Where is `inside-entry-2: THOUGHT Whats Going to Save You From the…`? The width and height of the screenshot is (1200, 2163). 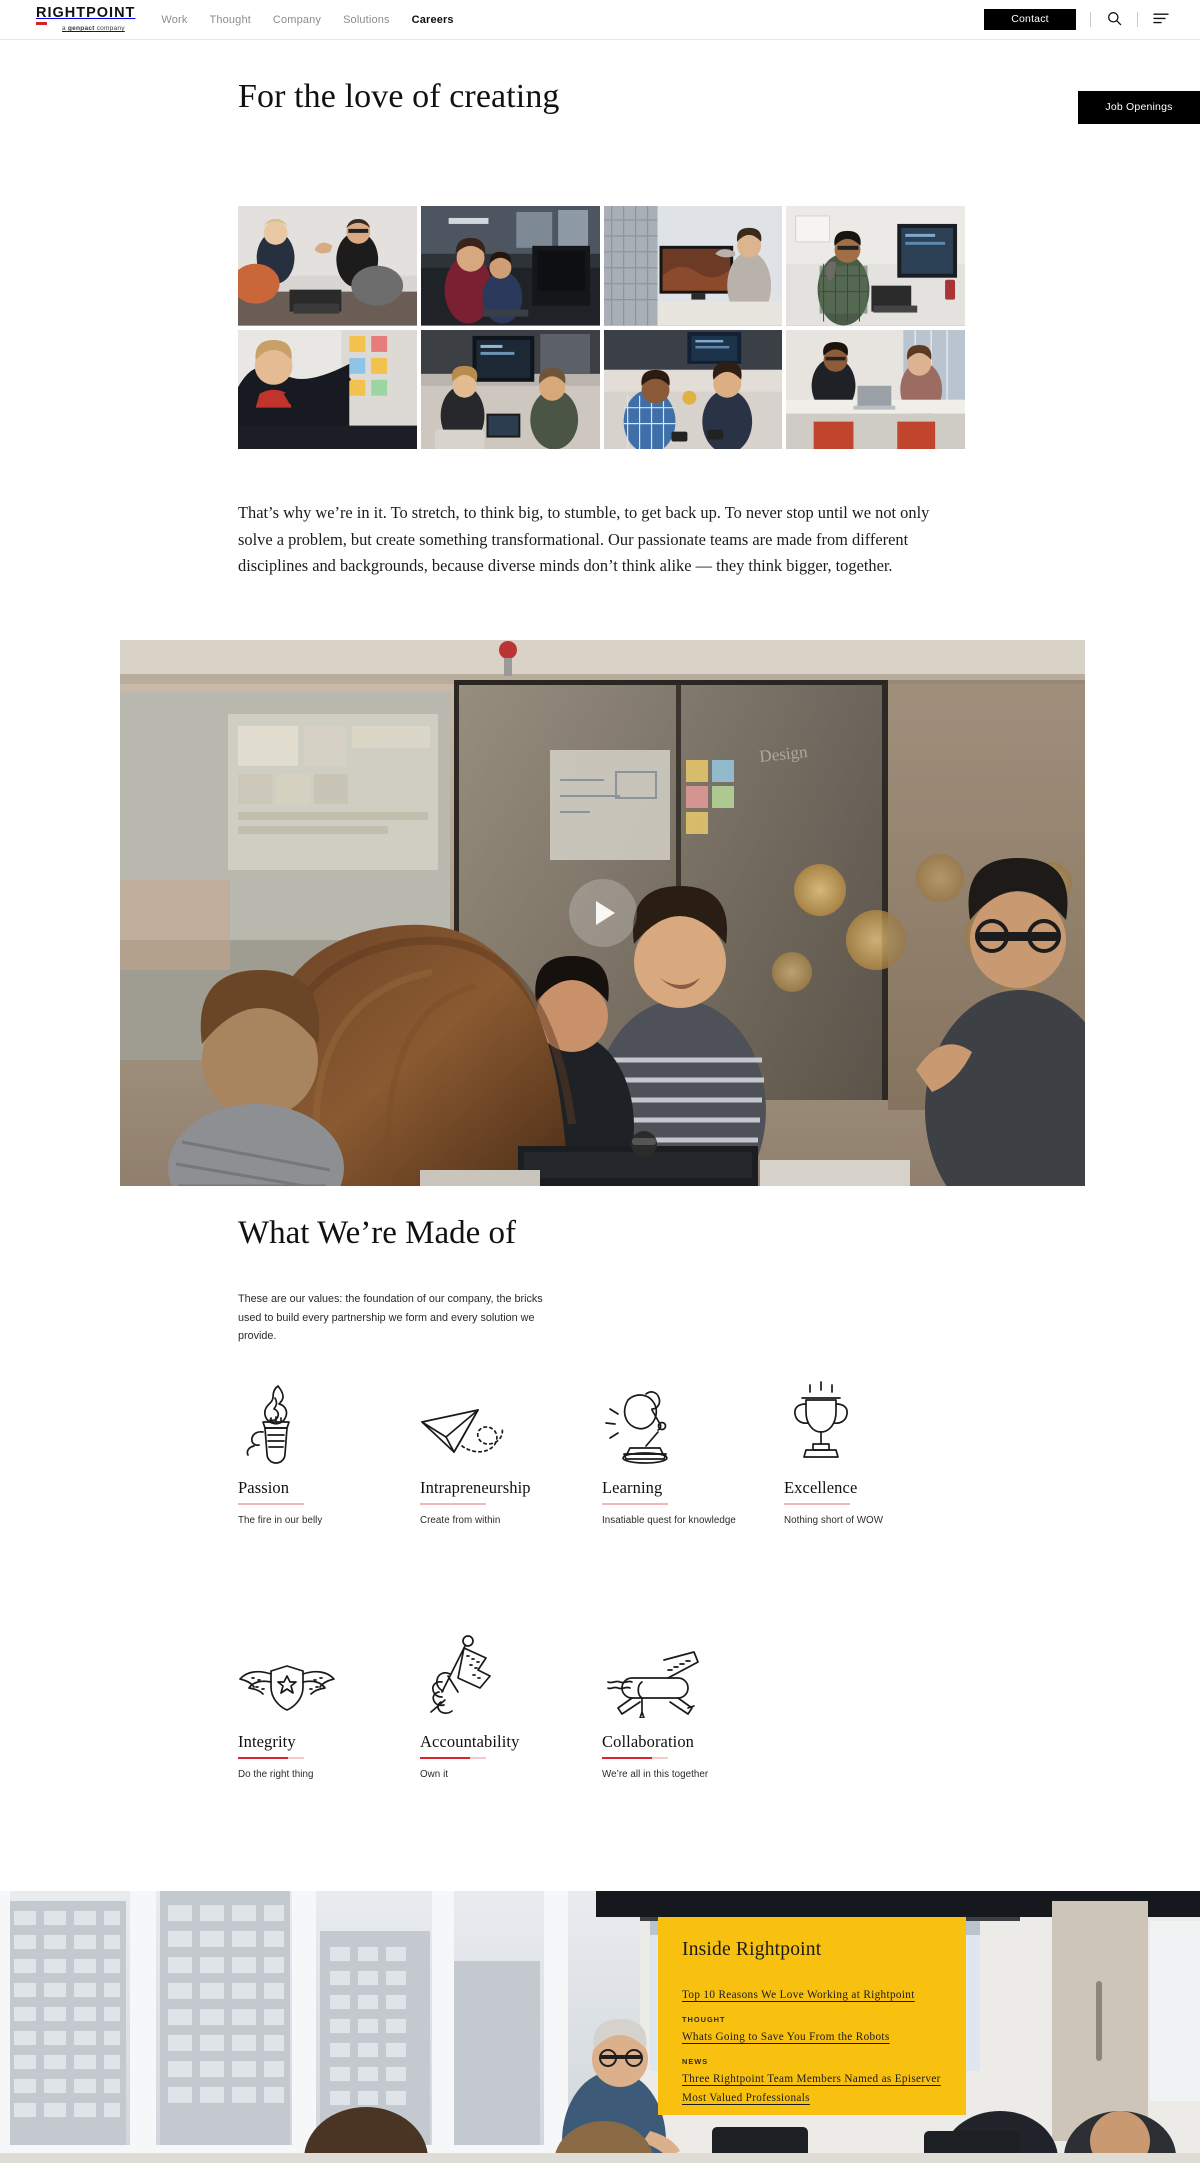 inside-entry-2: THOUGHT Whats Going to Save You From the… is located at coordinates (812, 2030).